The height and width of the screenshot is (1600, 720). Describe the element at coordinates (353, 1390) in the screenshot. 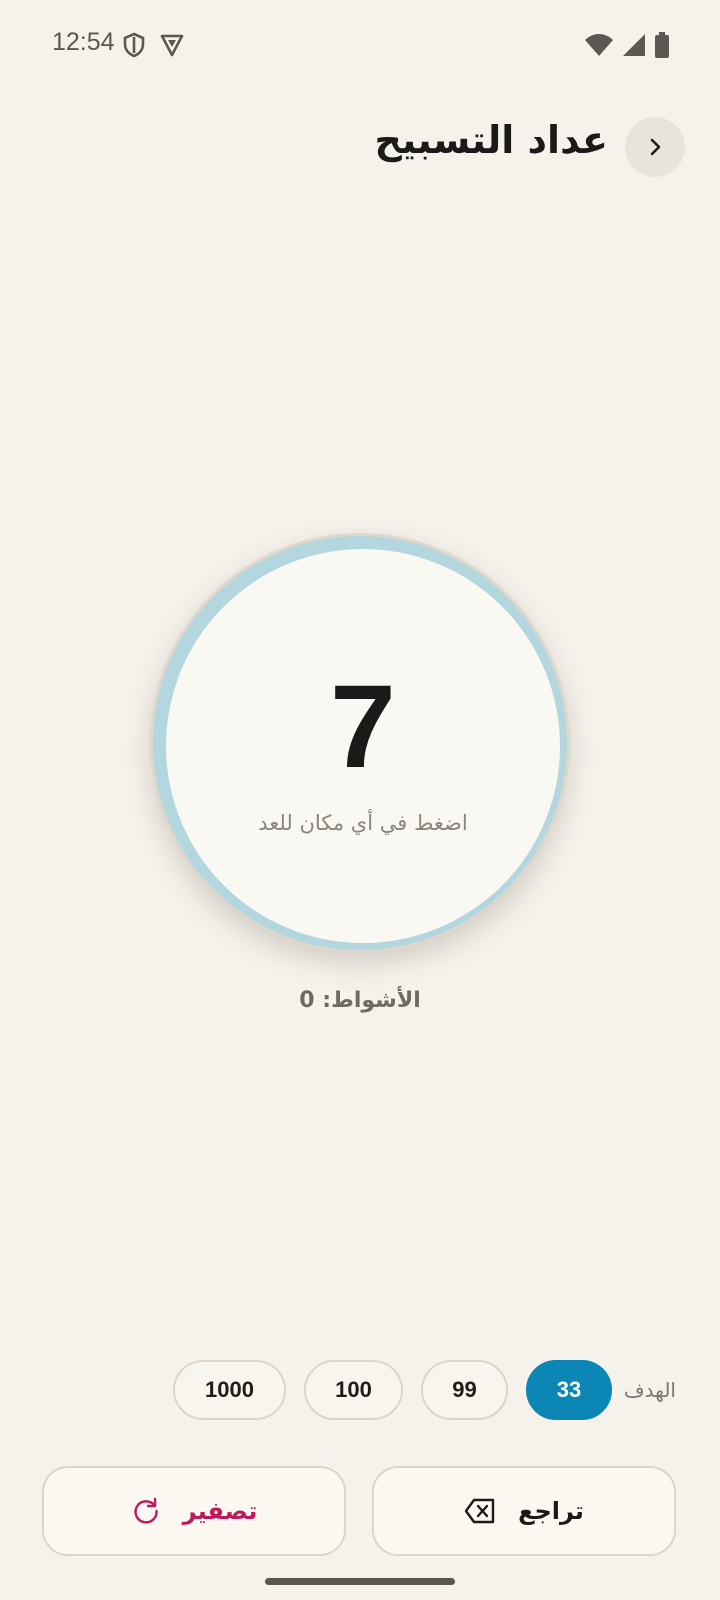

I see `goal-chip-100: 100` at that location.